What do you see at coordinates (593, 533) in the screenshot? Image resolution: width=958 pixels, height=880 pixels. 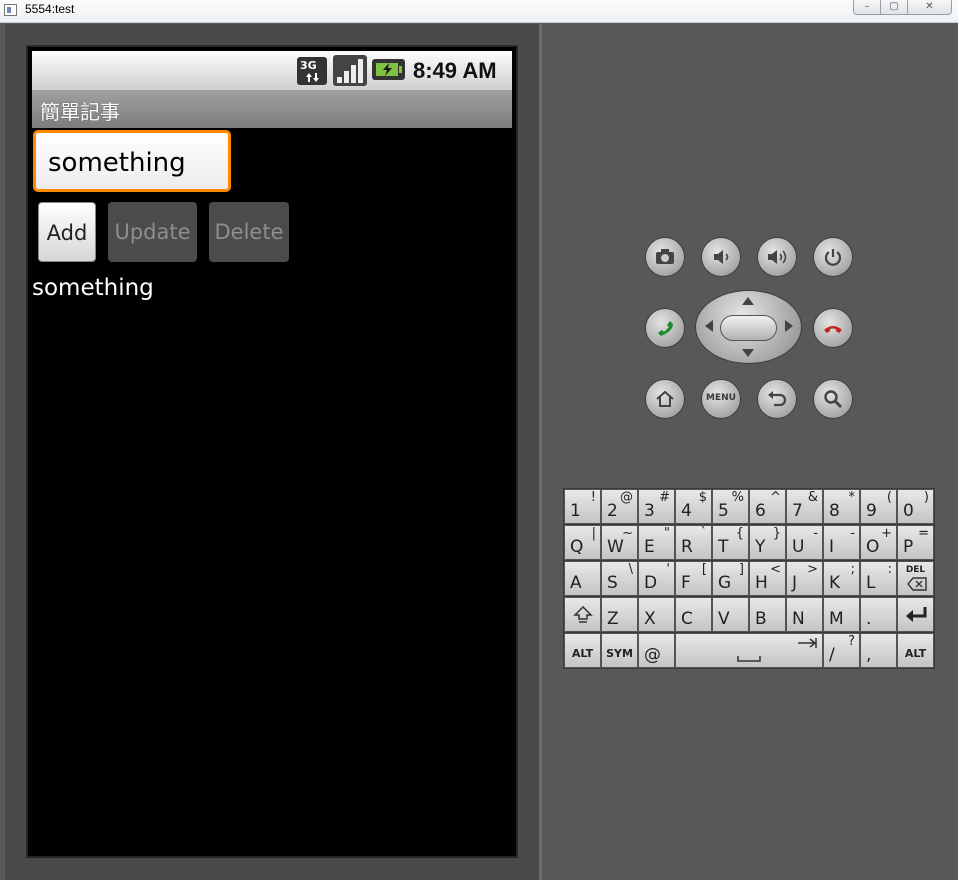 I see `key-alt-label: |` at bounding box center [593, 533].